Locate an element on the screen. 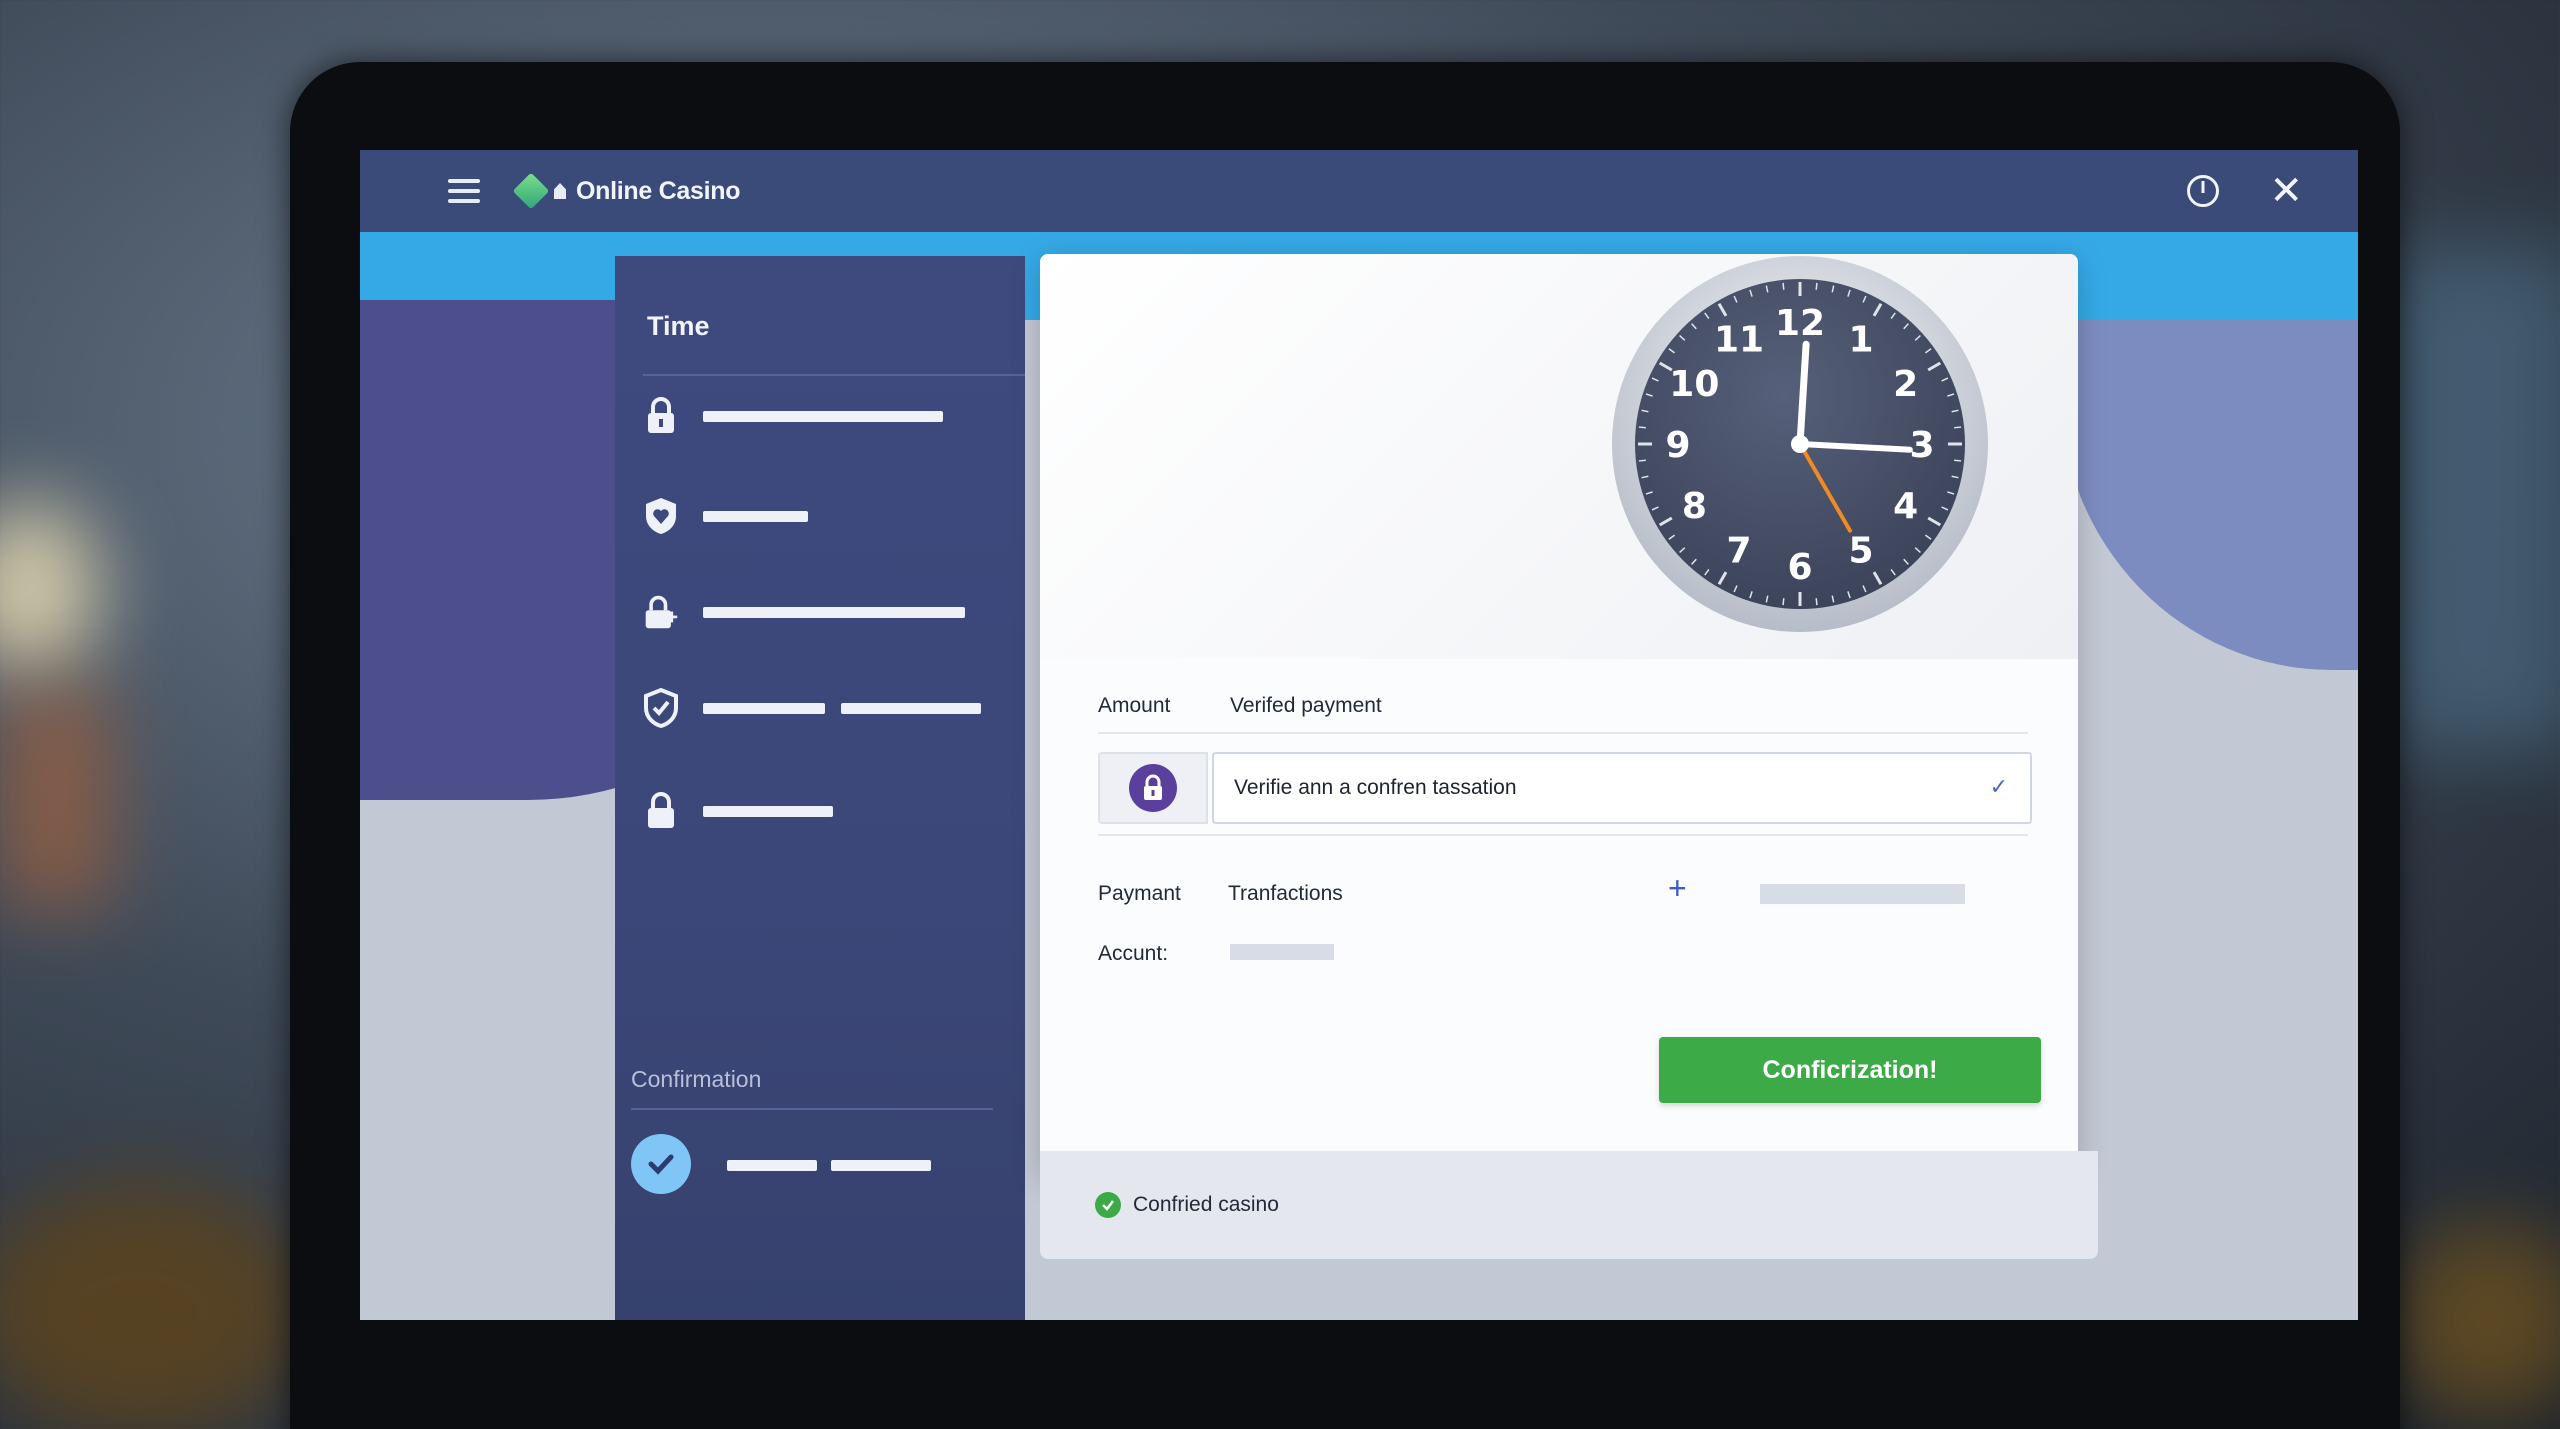  clock-number: 10 is located at coordinates (1694, 384).